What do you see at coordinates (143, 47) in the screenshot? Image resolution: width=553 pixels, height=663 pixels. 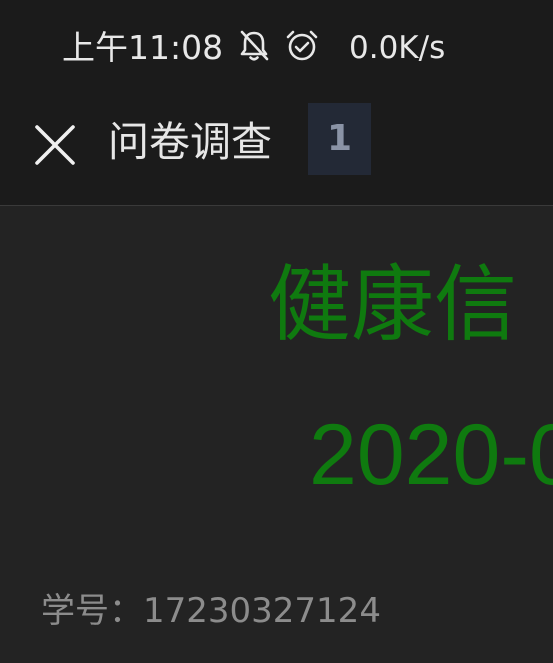 I see `status-time: 上午11:08` at bounding box center [143, 47].